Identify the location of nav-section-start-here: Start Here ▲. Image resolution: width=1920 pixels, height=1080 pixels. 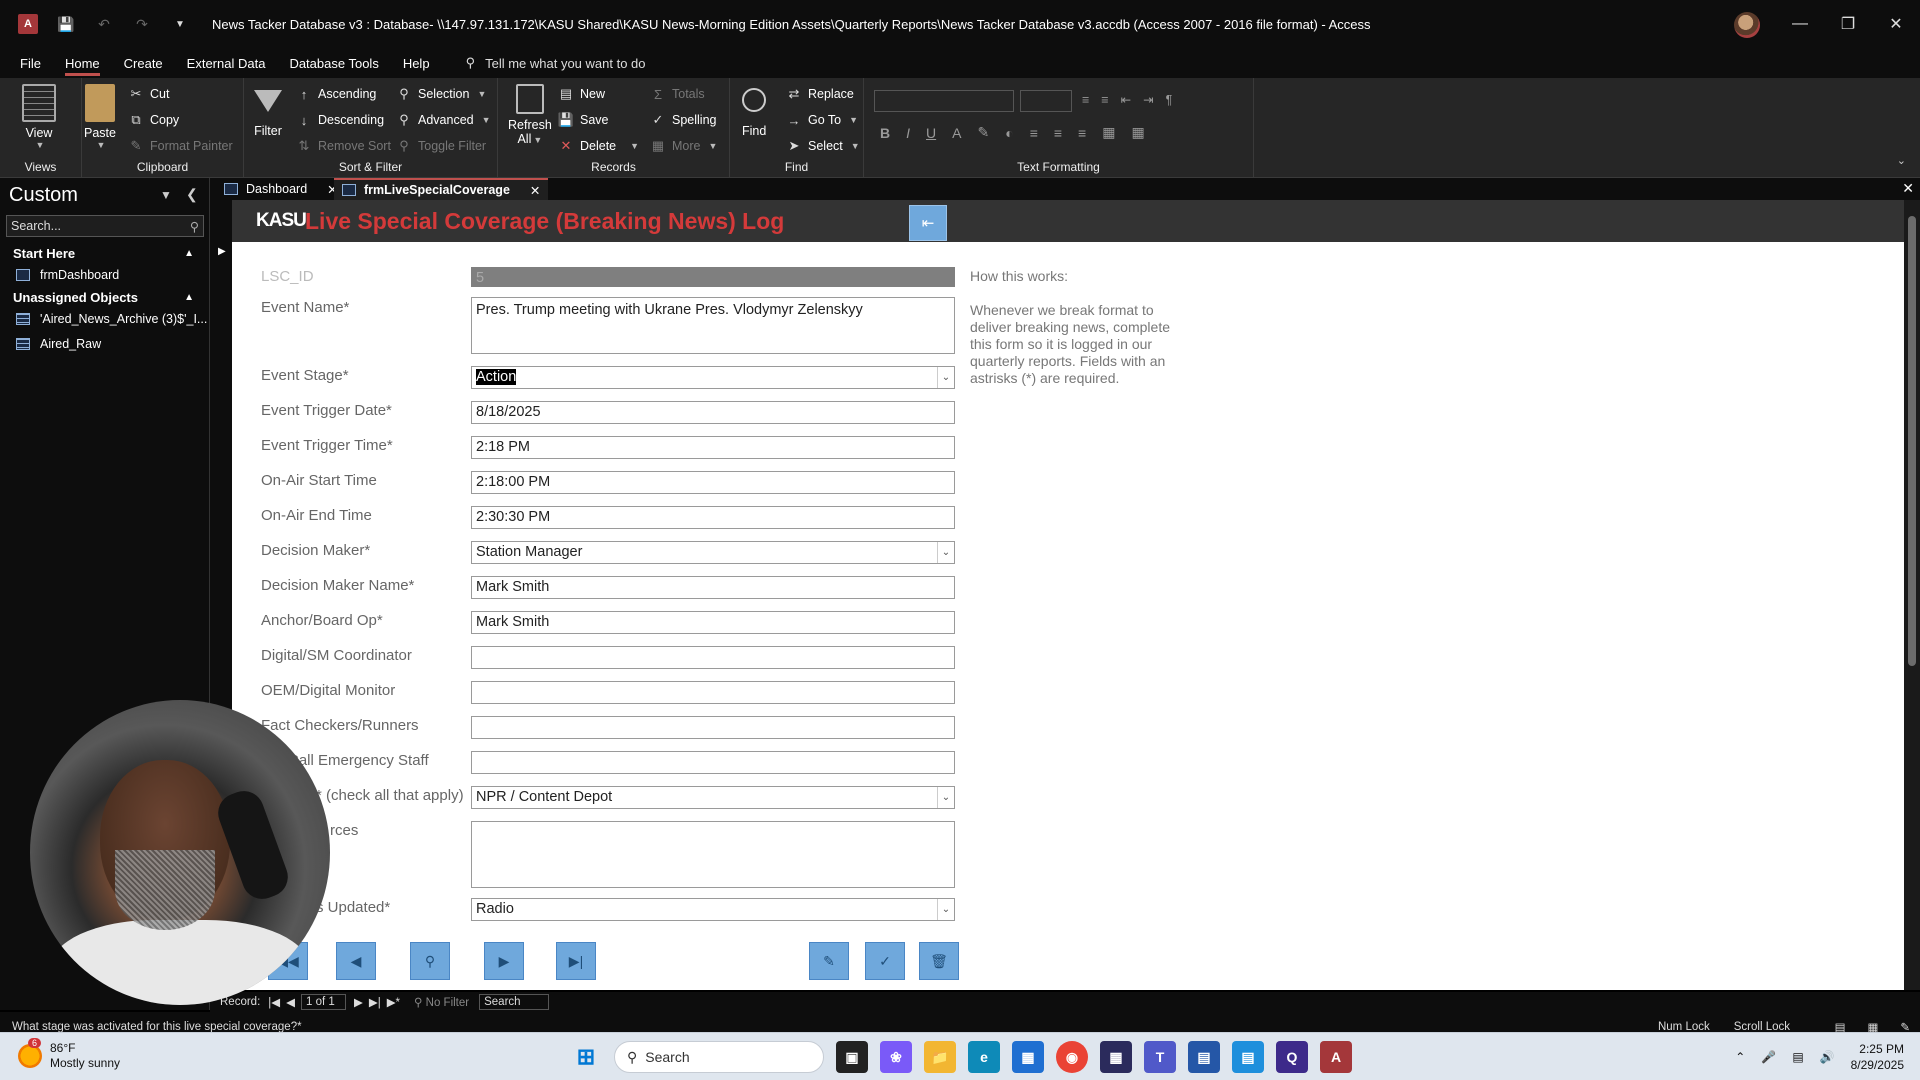
(104, 253).